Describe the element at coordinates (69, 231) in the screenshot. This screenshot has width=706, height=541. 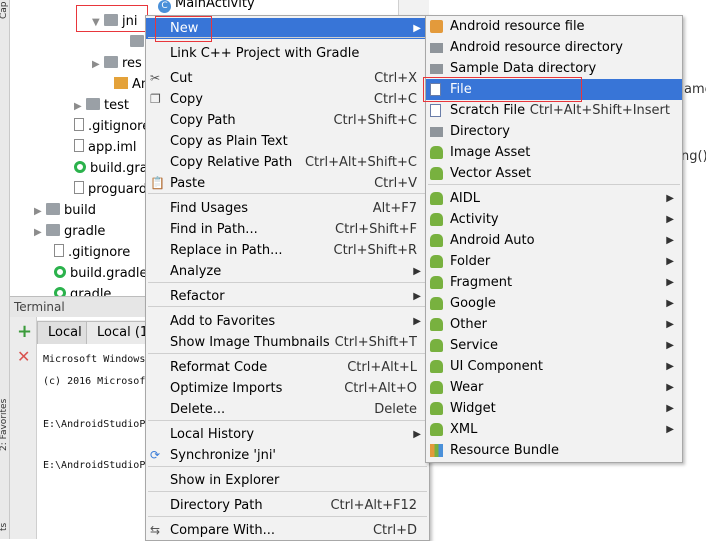
I see `tree-row-gradle: ▶ gradle` at that location.